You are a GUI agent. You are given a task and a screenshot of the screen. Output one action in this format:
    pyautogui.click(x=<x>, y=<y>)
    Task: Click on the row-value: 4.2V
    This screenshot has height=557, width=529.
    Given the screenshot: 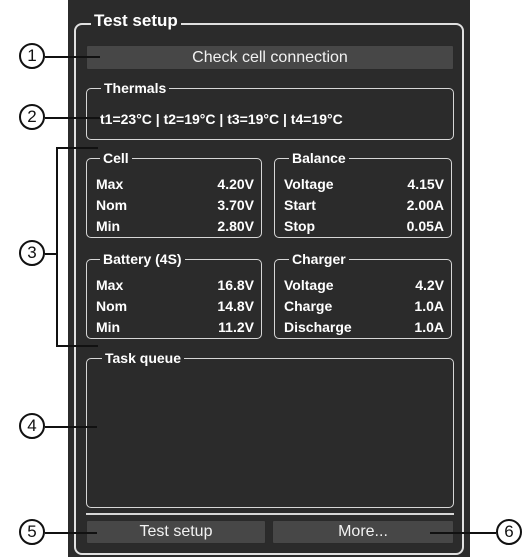 What is the action you would take?
    pyautogui.click(x=429, y=285)
    